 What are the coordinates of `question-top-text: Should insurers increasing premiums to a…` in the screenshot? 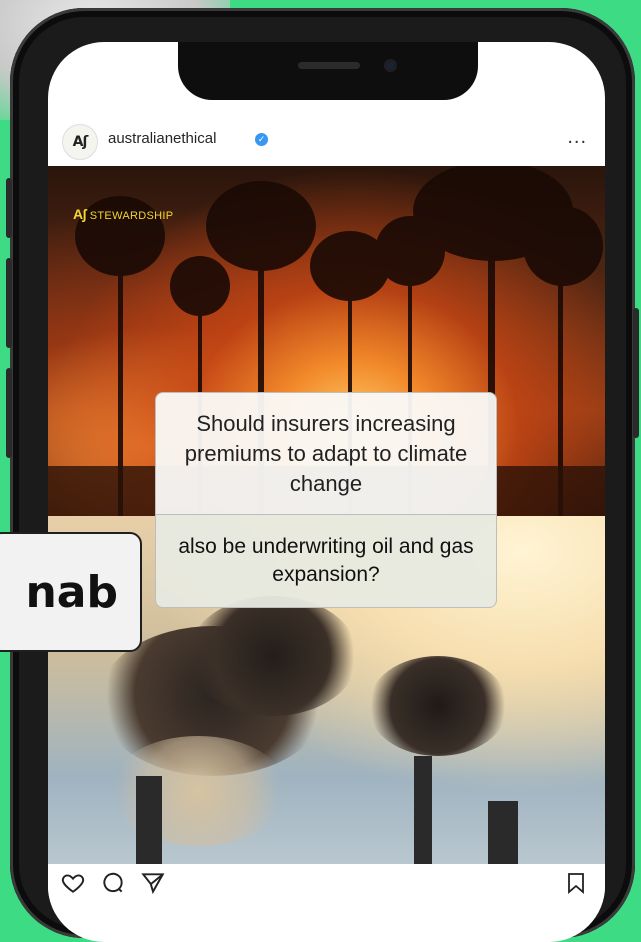 It's located at (326, 453).